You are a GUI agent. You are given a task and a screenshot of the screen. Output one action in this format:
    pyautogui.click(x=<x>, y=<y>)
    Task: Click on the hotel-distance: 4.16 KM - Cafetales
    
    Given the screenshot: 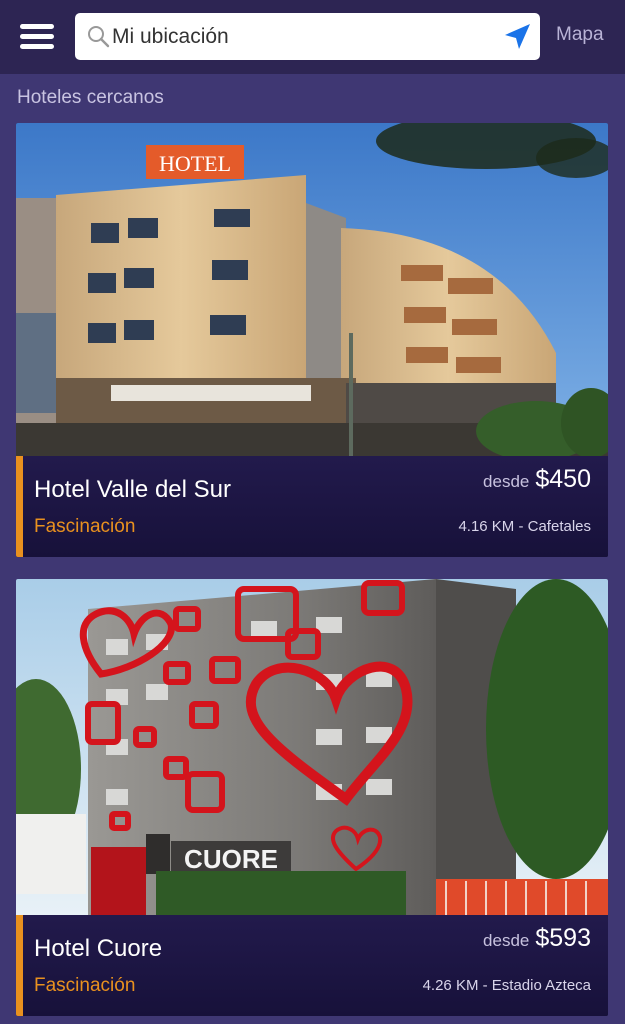 What is the action you would take?
    pyautogui.click(x=524, y=526)
    